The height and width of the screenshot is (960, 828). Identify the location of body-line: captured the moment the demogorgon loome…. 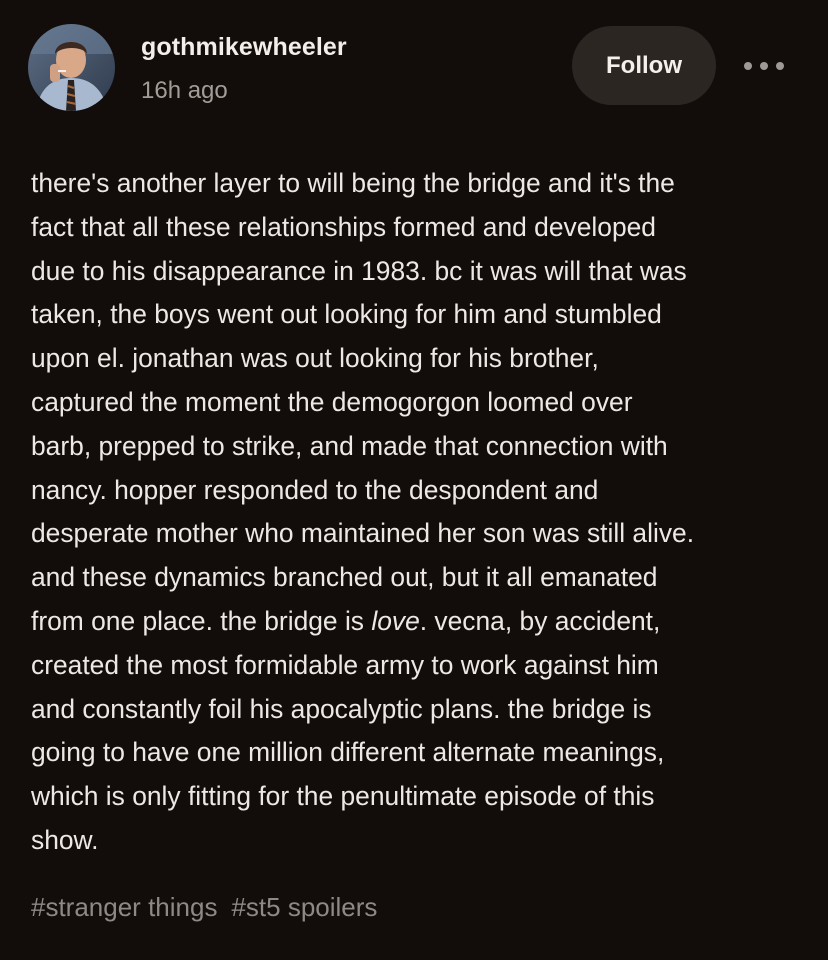
(332, 401).